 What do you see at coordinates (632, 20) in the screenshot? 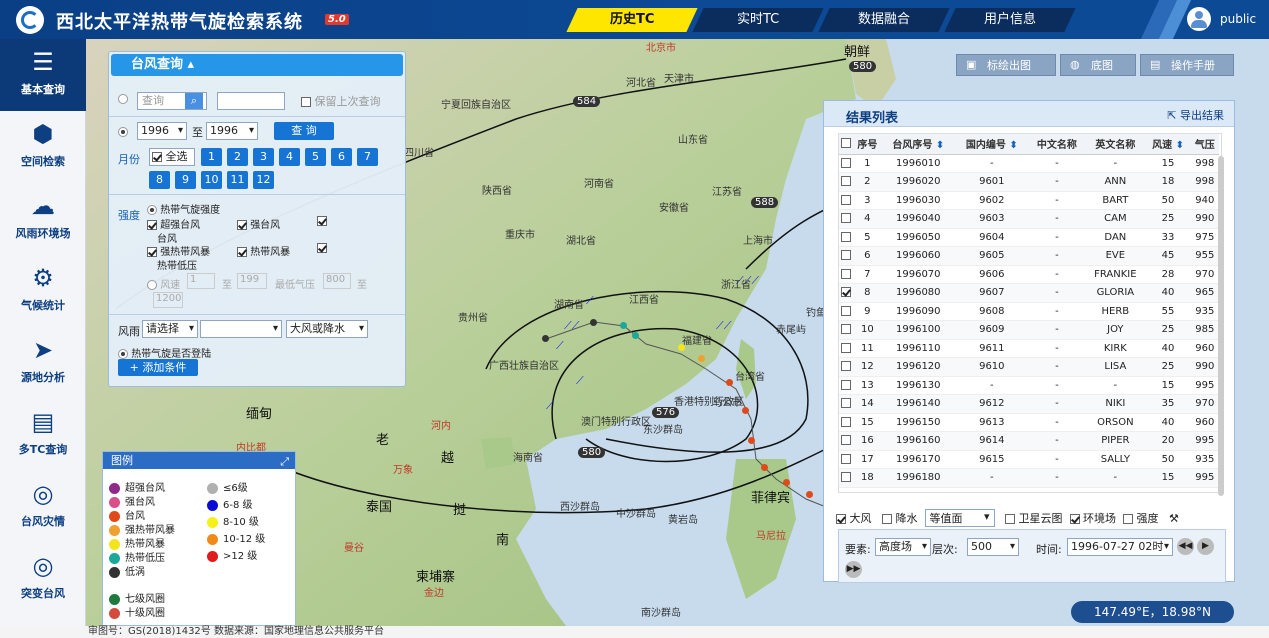
I see `tab-history-tc: 历史TC` at bounding box center [632, 20].